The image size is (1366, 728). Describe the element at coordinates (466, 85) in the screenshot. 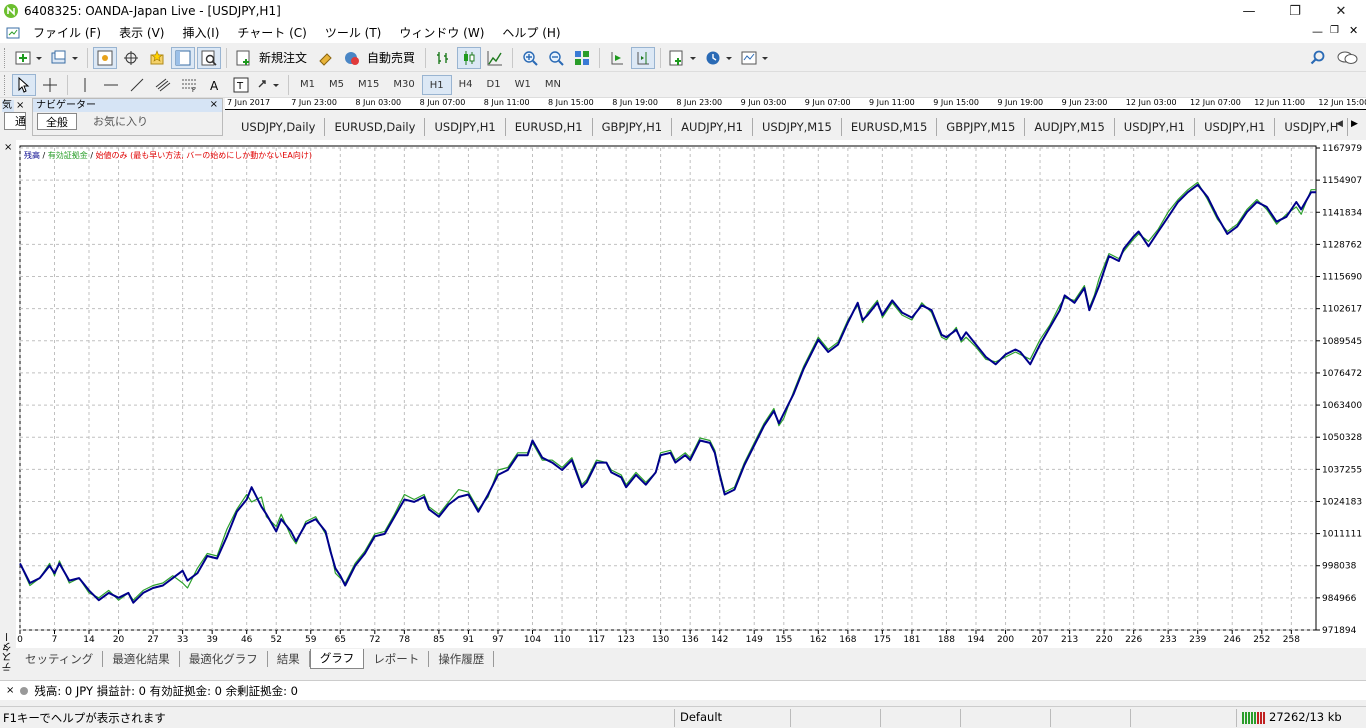

I see `timeframe-h4: H4` at that location.